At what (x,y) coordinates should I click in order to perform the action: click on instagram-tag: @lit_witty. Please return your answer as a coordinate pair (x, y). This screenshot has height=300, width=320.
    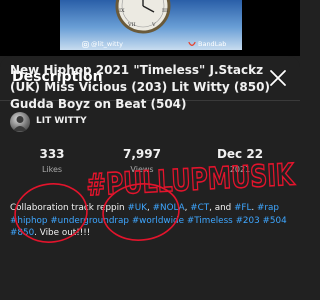
    Looking at the image, I should click on (102, 44).